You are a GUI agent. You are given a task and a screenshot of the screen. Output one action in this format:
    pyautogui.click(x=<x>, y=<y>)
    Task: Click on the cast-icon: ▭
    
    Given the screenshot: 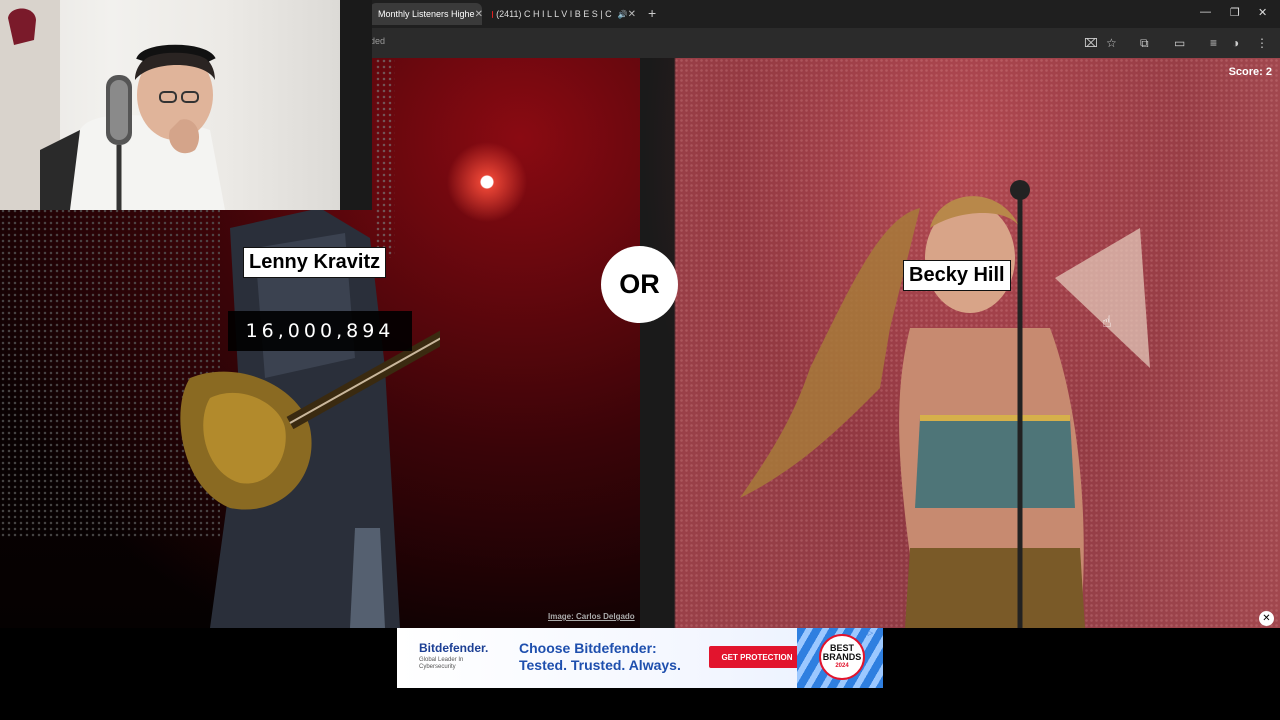 What is the action you would take?
    pyautogui.click(x=1179, y=43)
    